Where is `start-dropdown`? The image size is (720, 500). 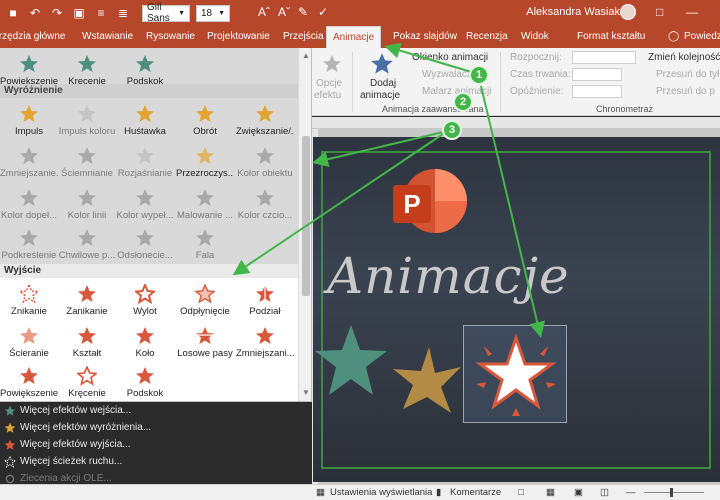
start-dropdown is located at coordinates (604, 57).